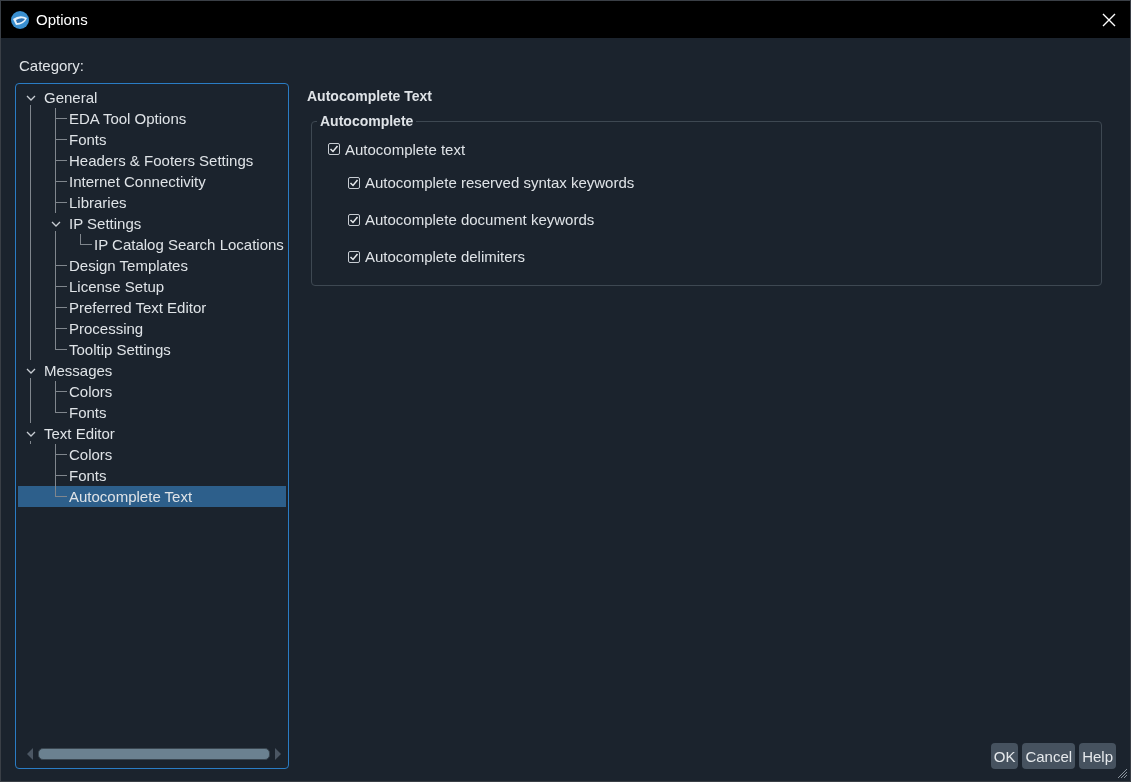 Image resolution: width=1131 pixels, height=782 pixels. Describe the element at coordinates (491, 182) in the screenshot. I see `checkbox-option: Autocomplete reserved syntax keywords` at that location.